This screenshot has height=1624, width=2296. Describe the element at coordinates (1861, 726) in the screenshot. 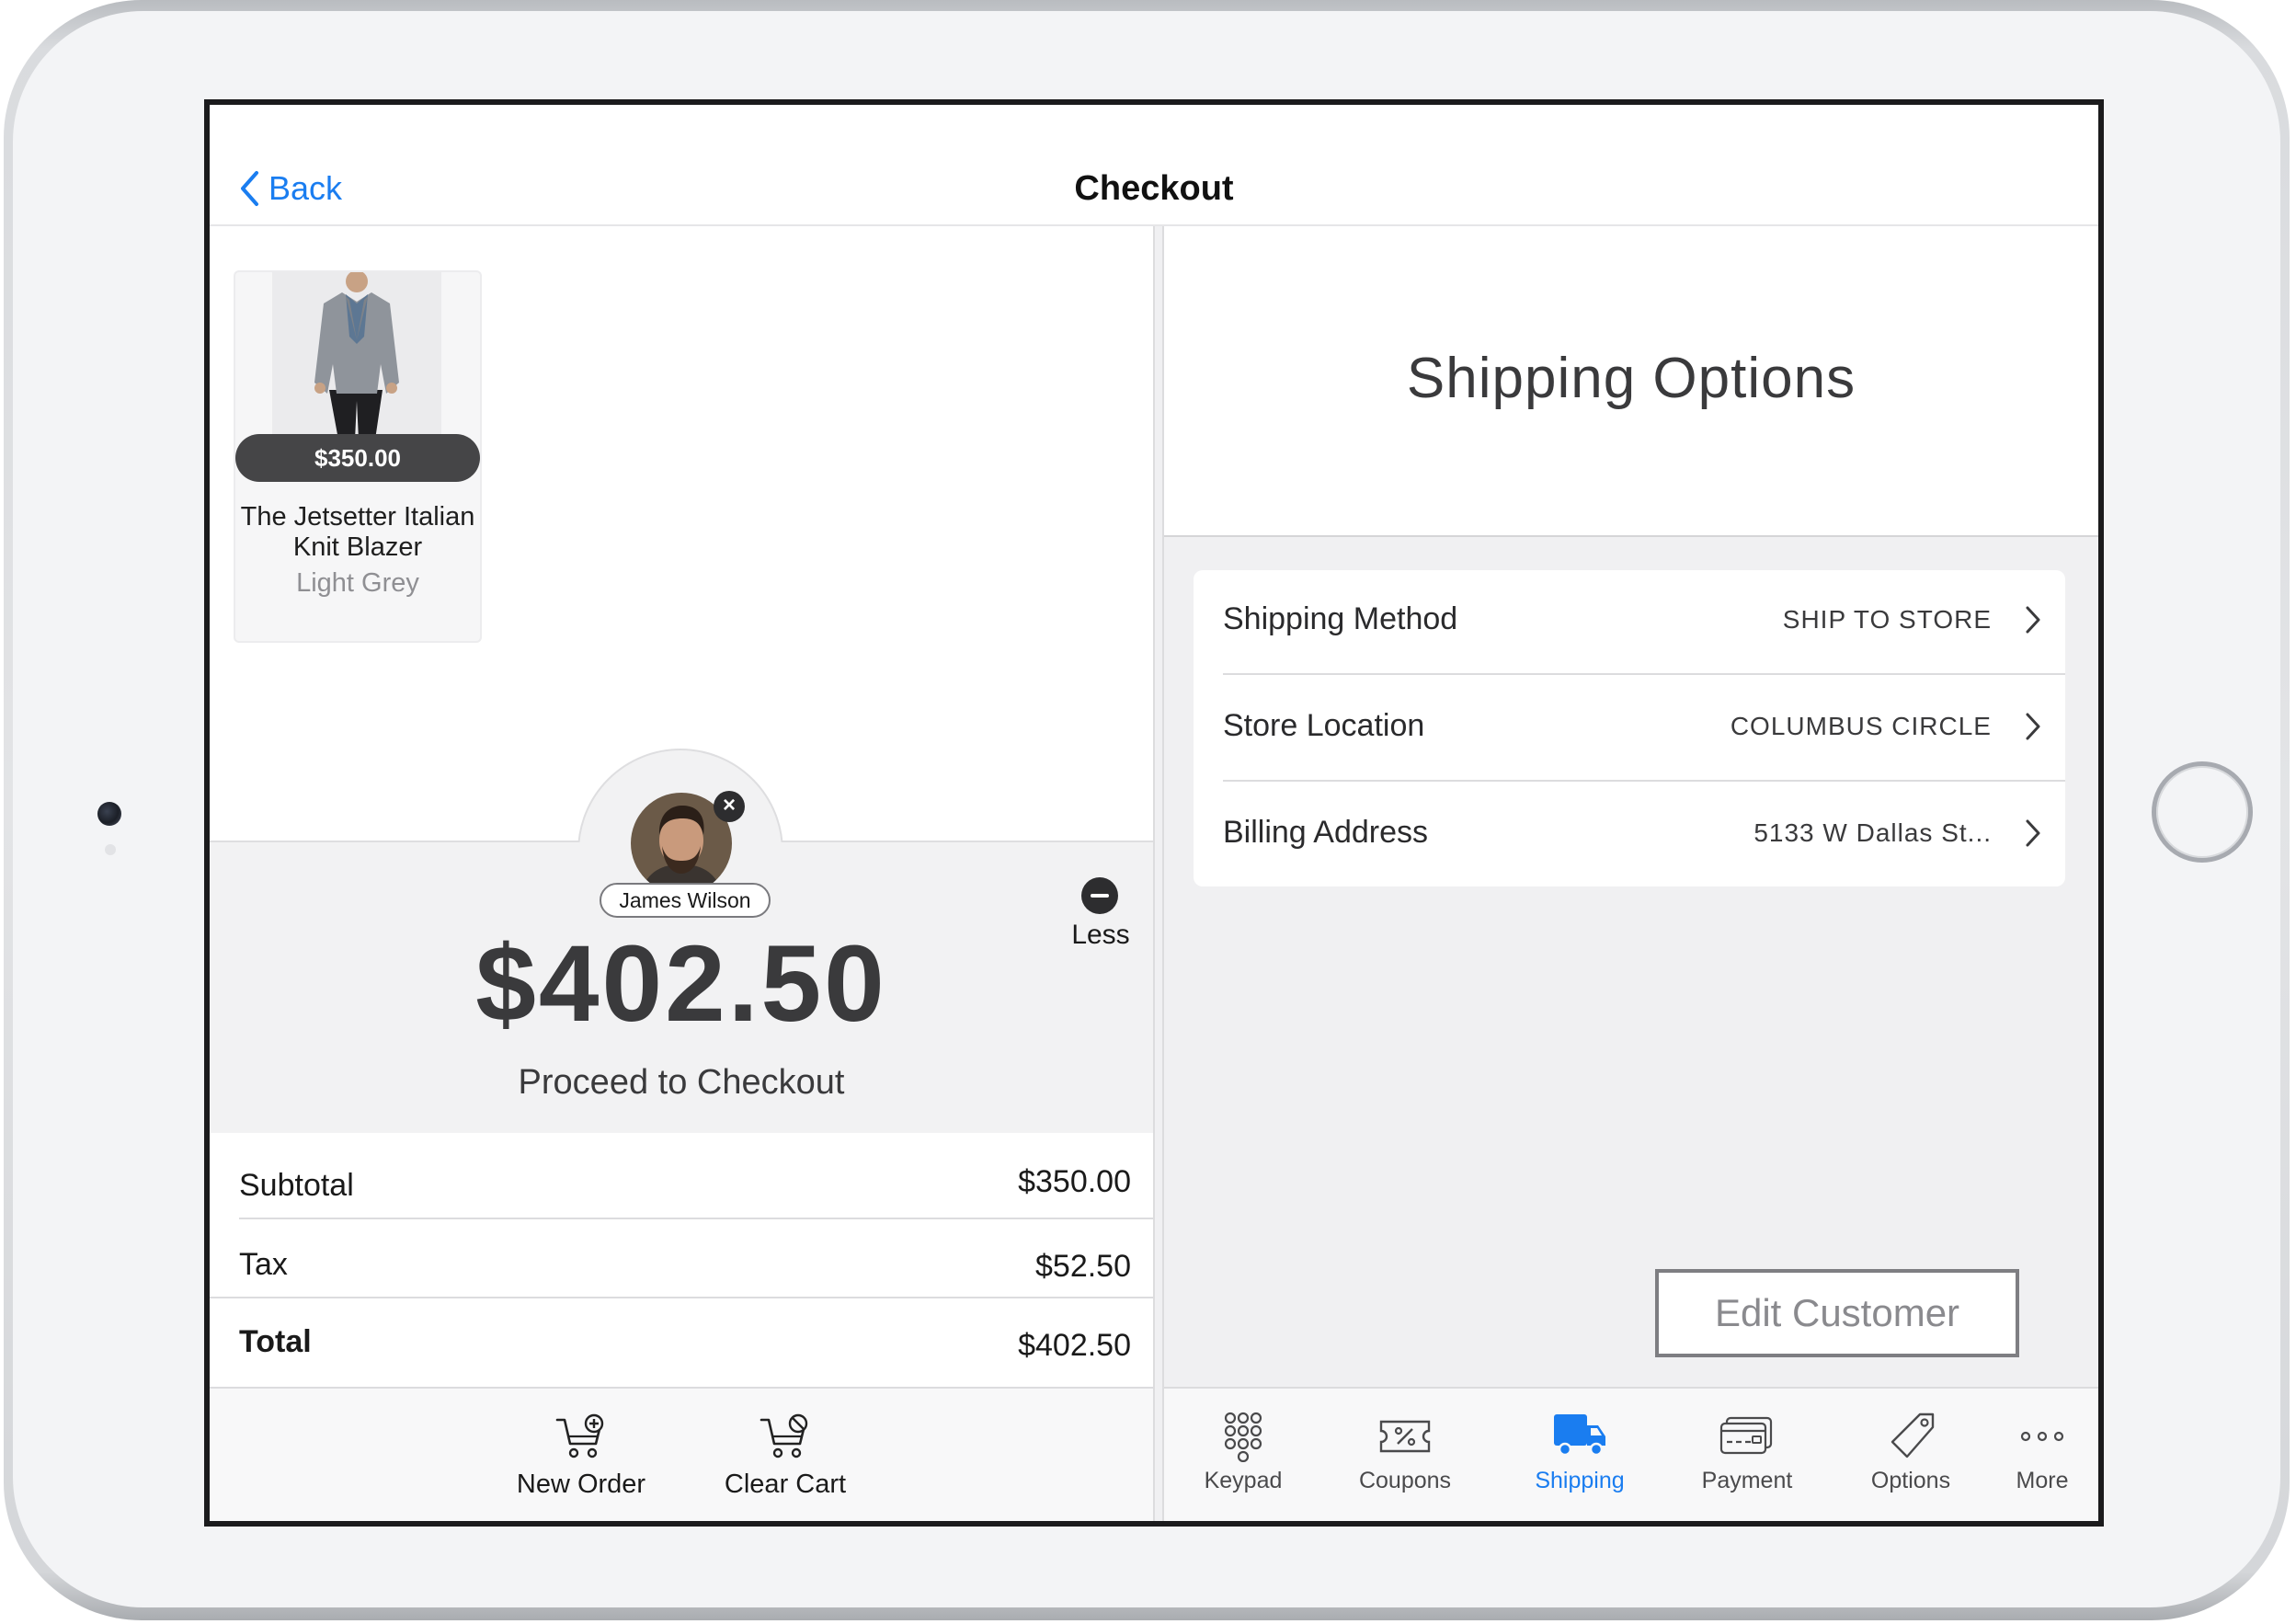

I see `store-location-value: COLUMBUS CIRCLE` at that location.